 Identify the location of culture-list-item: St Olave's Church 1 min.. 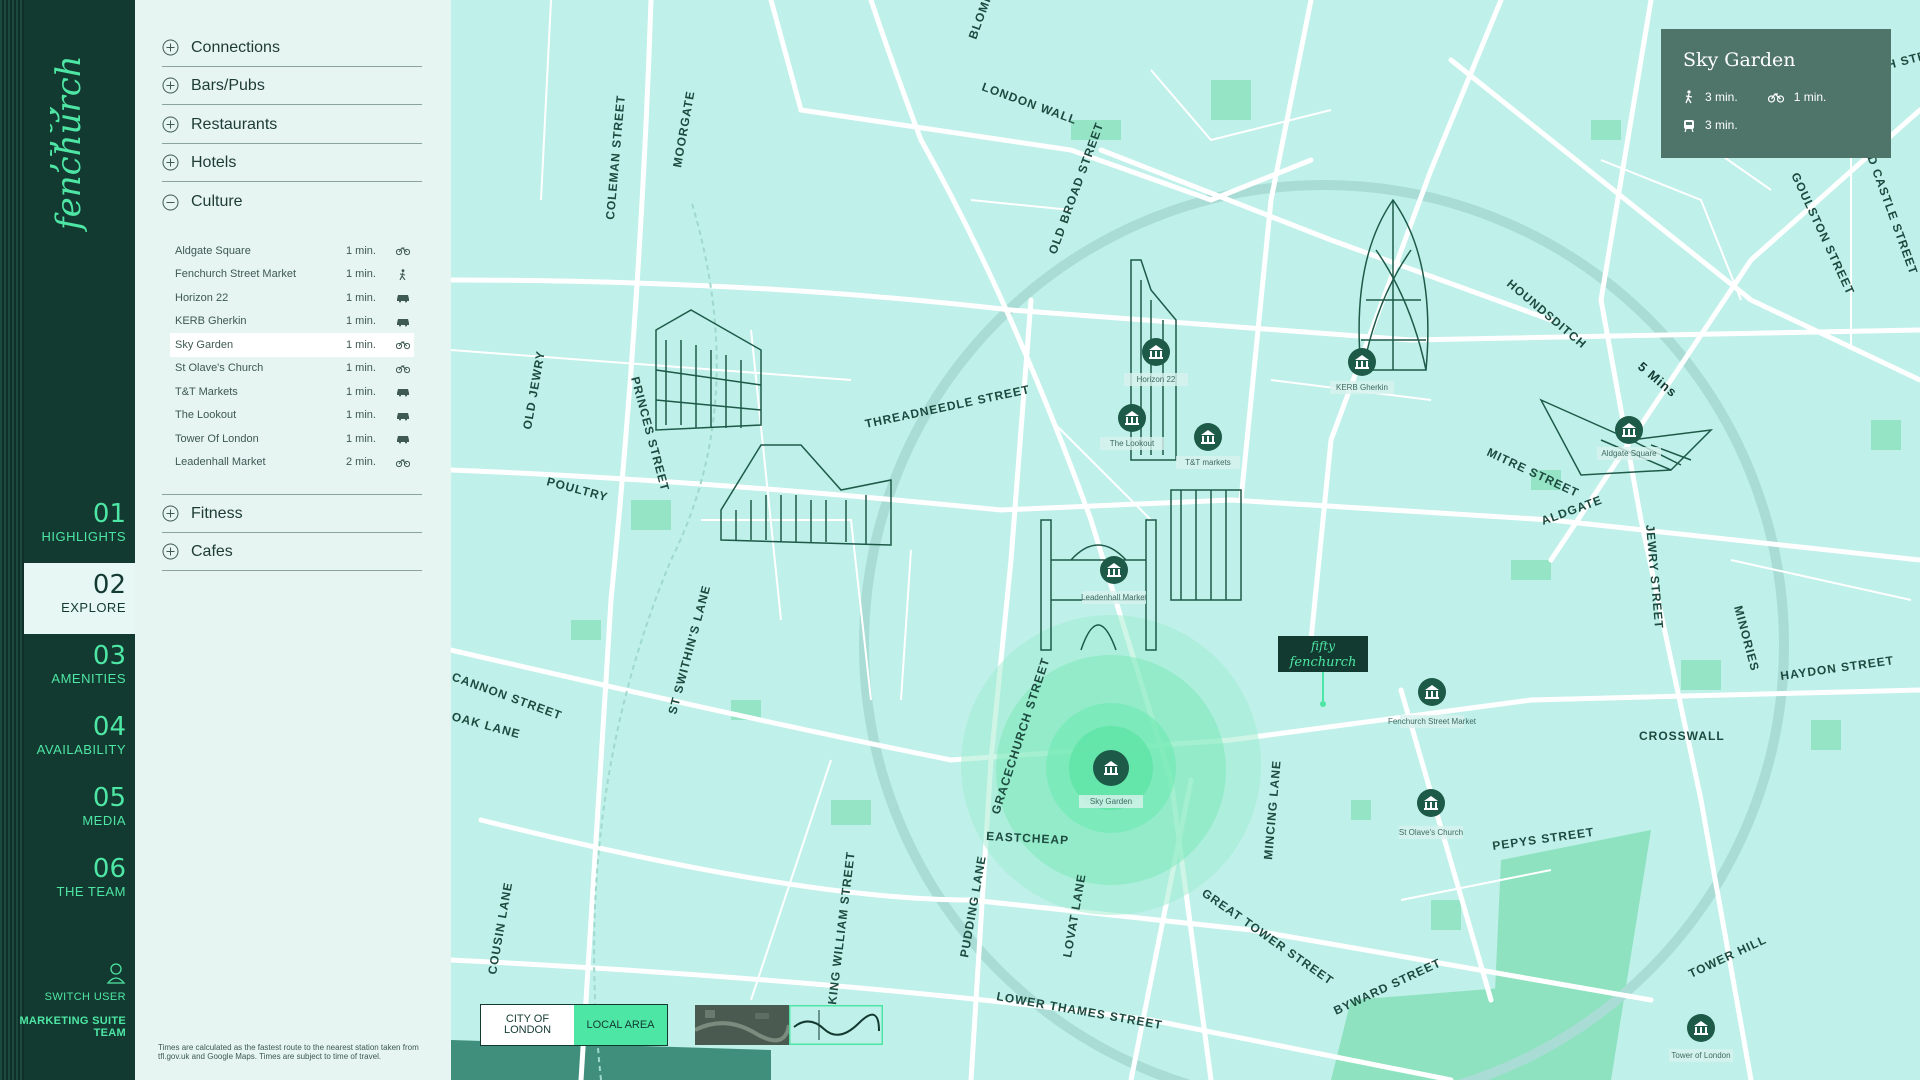
(292, 369).